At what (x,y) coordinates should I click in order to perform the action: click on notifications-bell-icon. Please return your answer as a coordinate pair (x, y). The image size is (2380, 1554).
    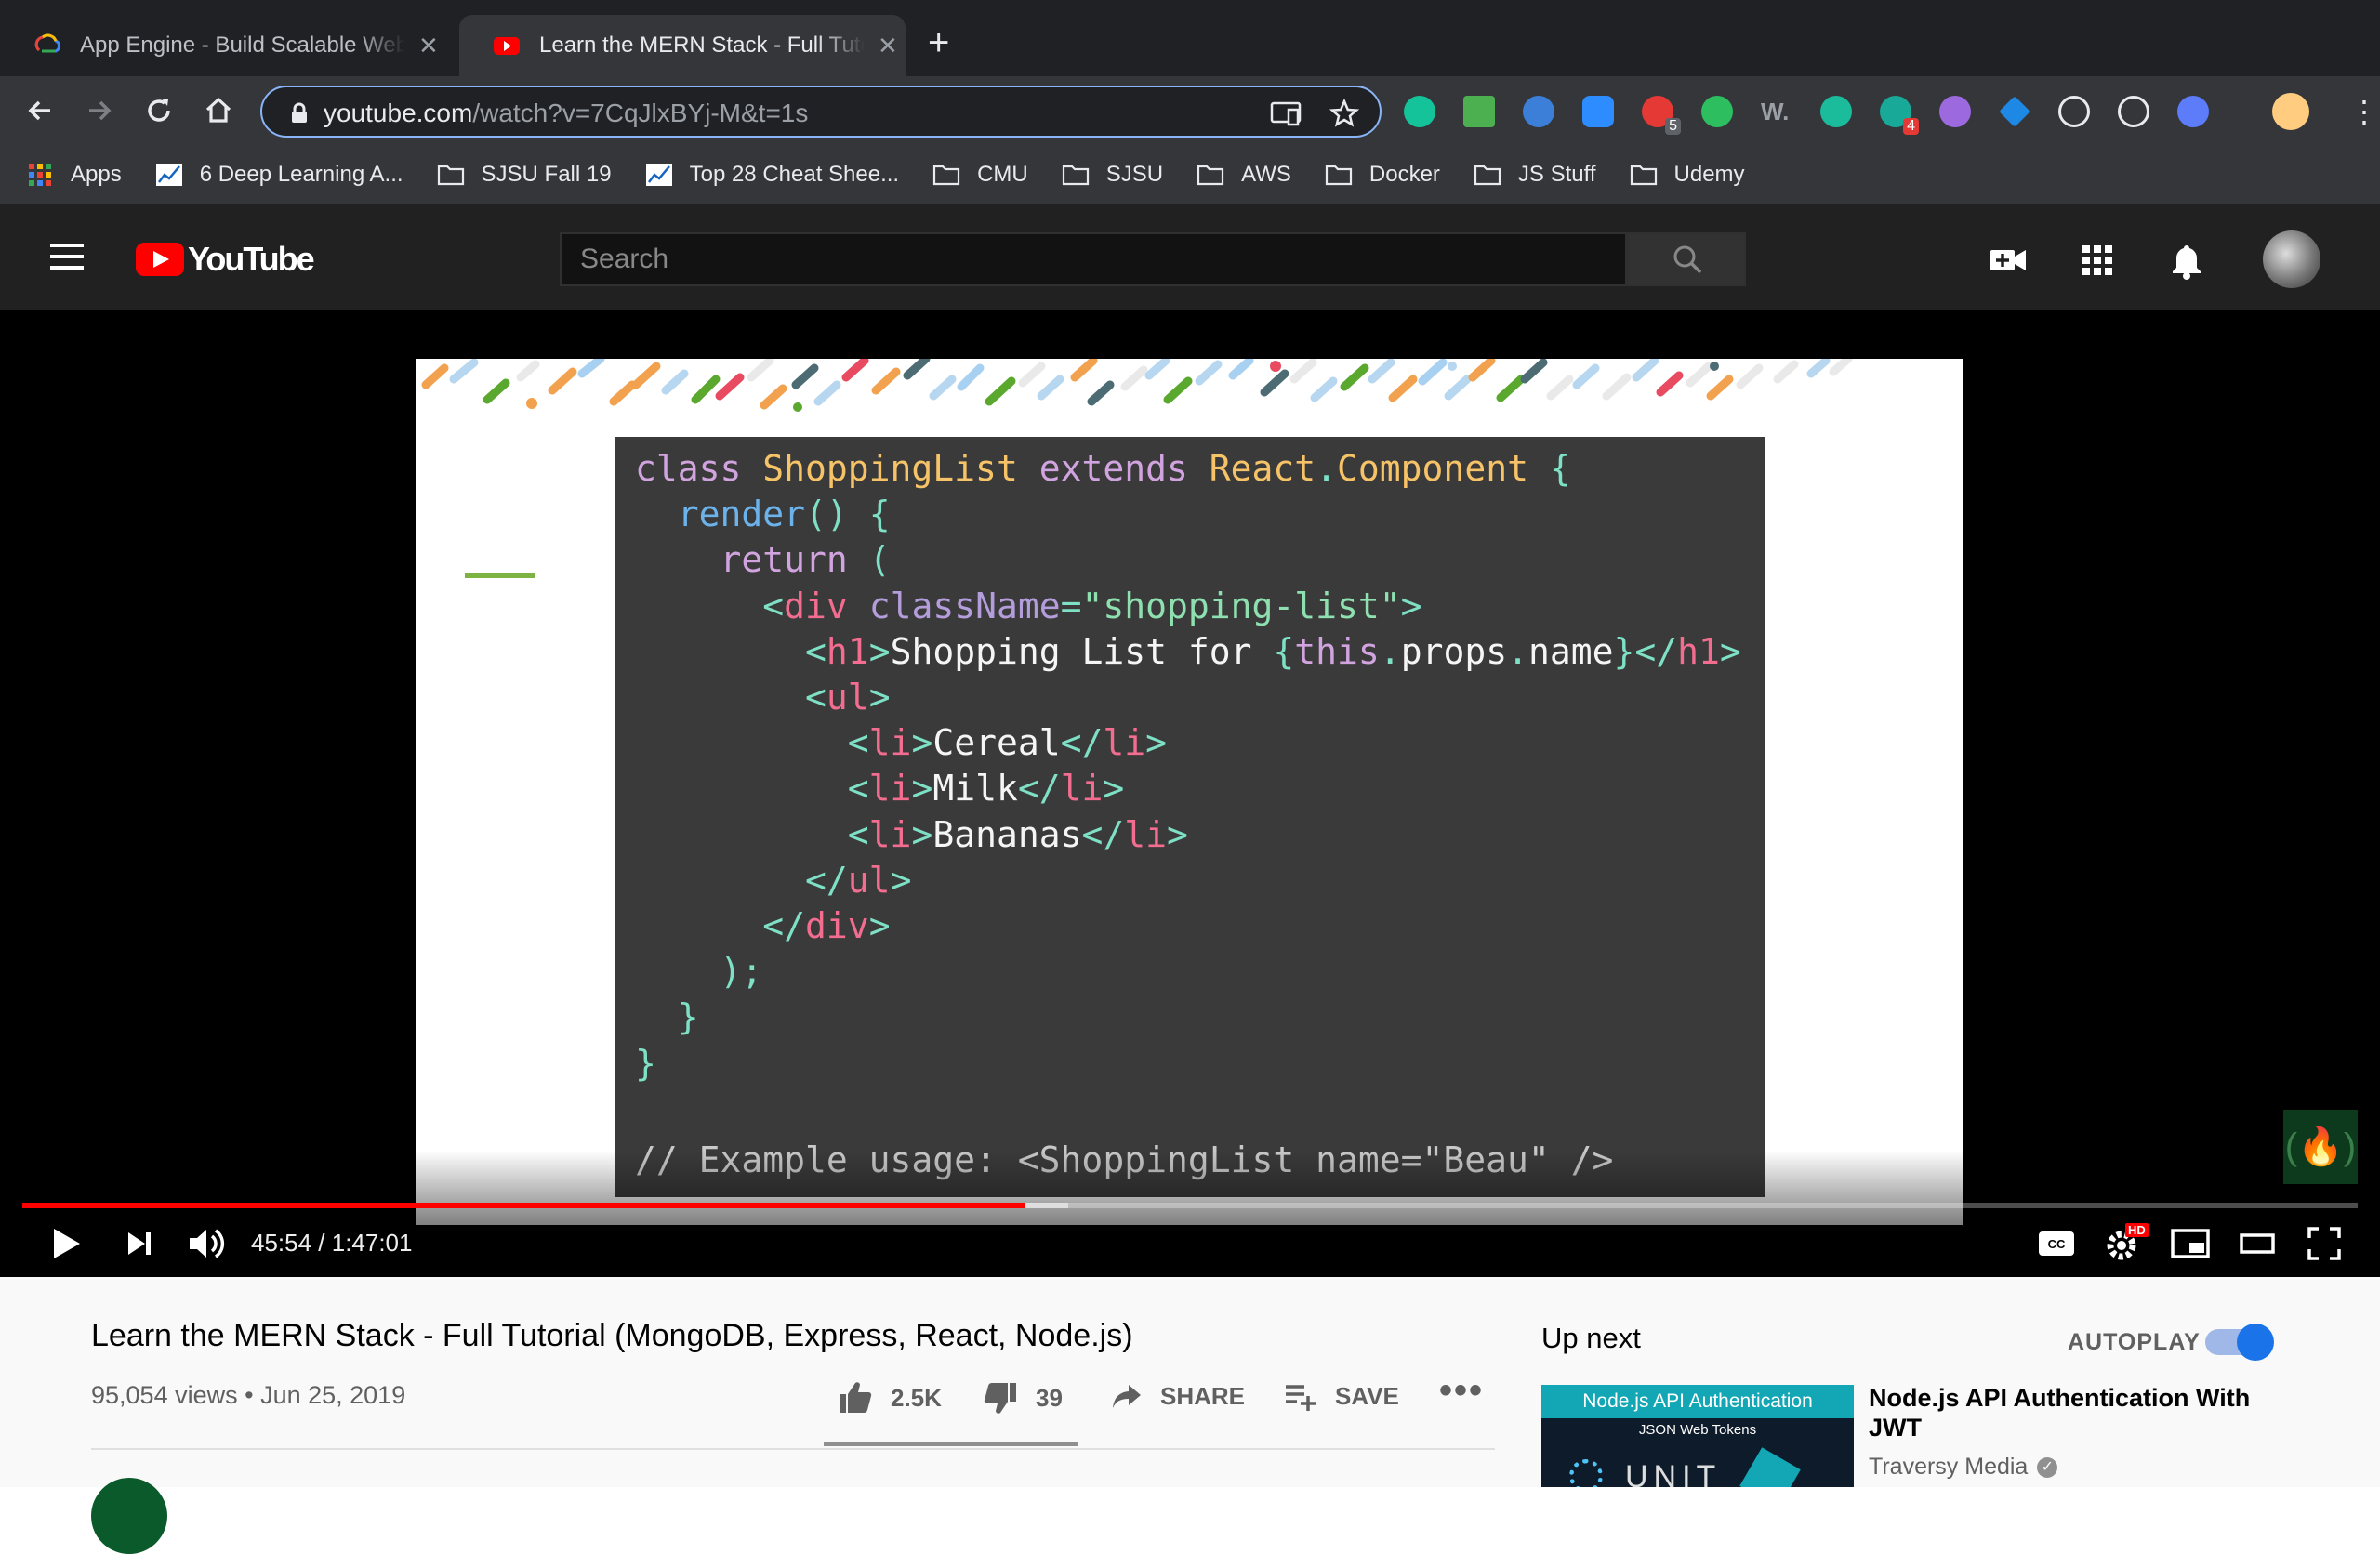
    Looking at the image, I should click on (2186, 260).